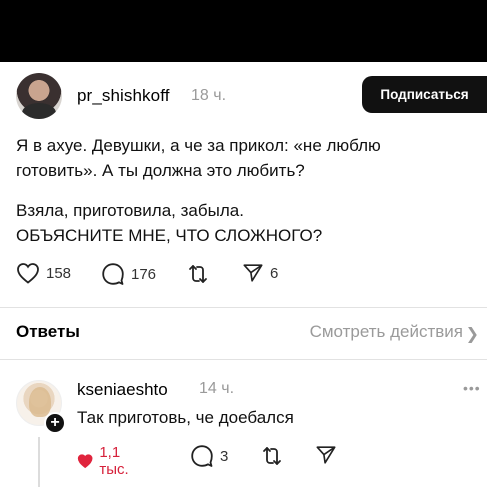  Describe the element at coordinates (386, 332) in the screenshot. I see `view-actions-link: Смотреть действия` at that location.